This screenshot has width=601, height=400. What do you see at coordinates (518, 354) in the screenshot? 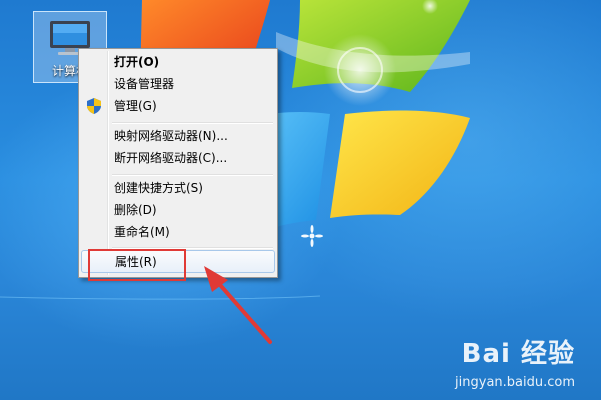
I see `watermark-brand: Bai 经验` at bounding box center [518, 354].